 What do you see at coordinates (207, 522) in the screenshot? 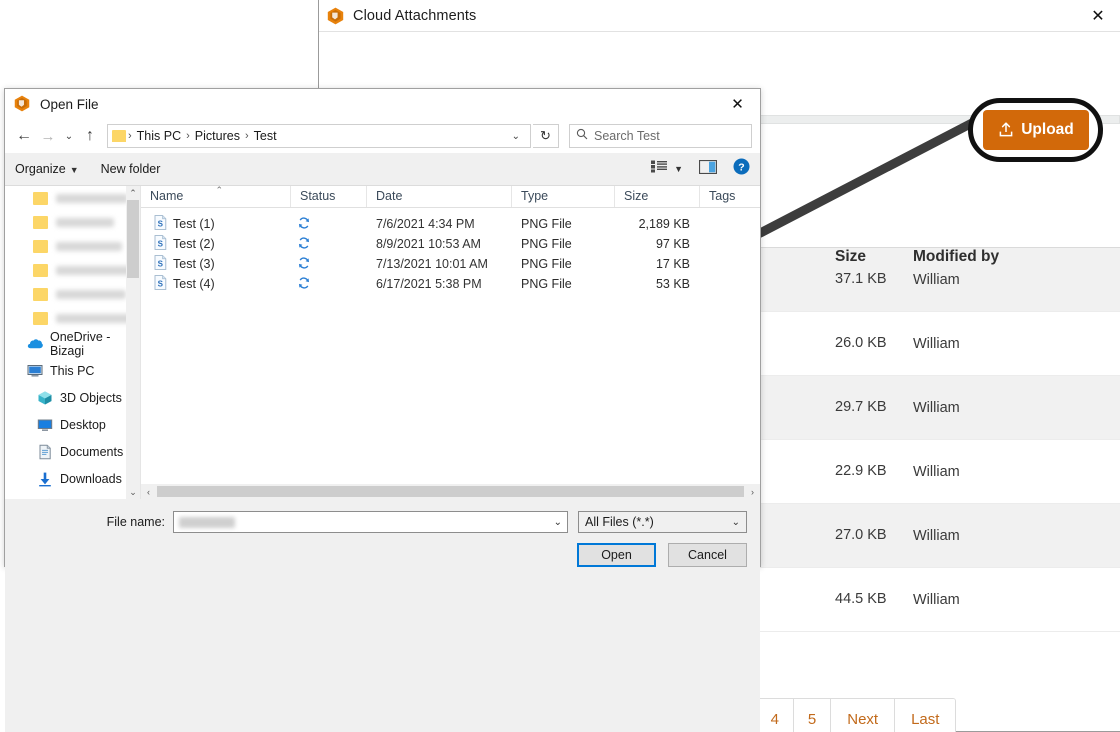
I see `file-name-value` at bounding box center [207, 522].